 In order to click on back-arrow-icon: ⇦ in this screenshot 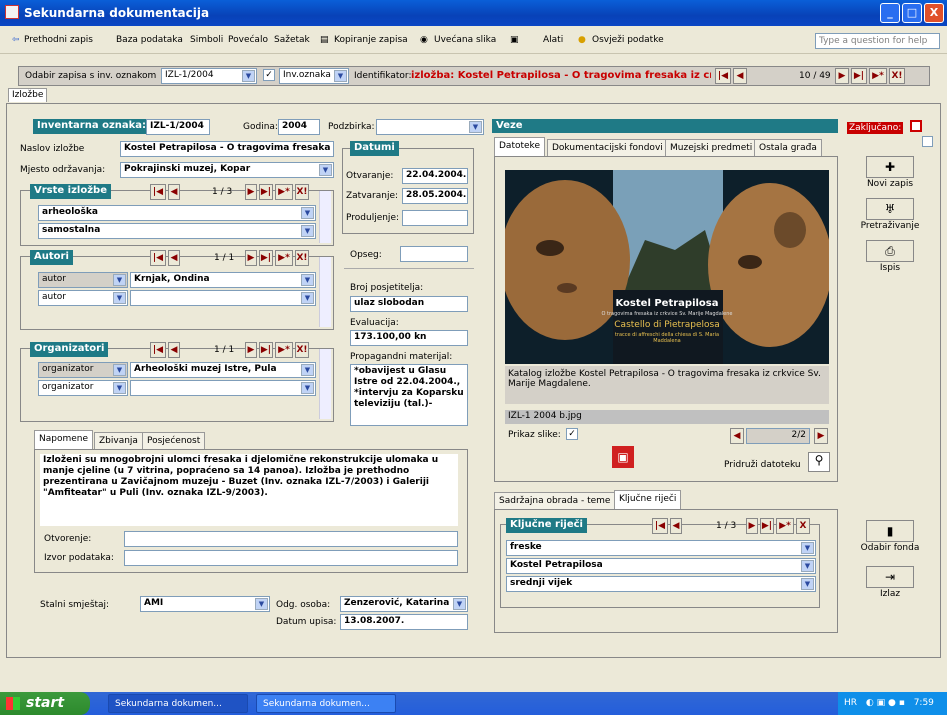, I will do `click(16, 40)`.